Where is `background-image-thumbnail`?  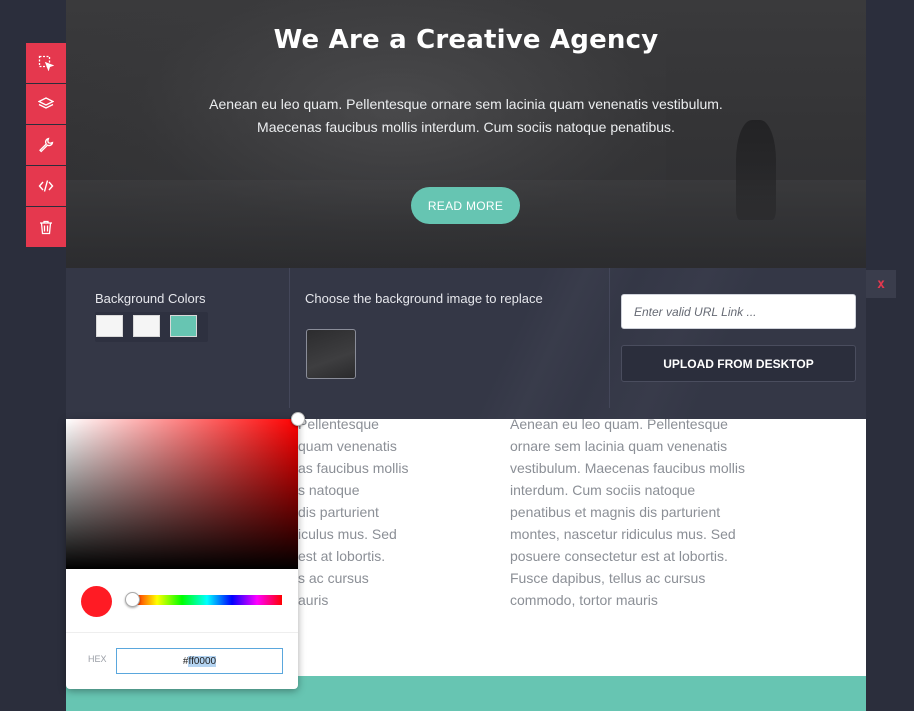 background-image-thumbnail is located at coordinates (331, 354).